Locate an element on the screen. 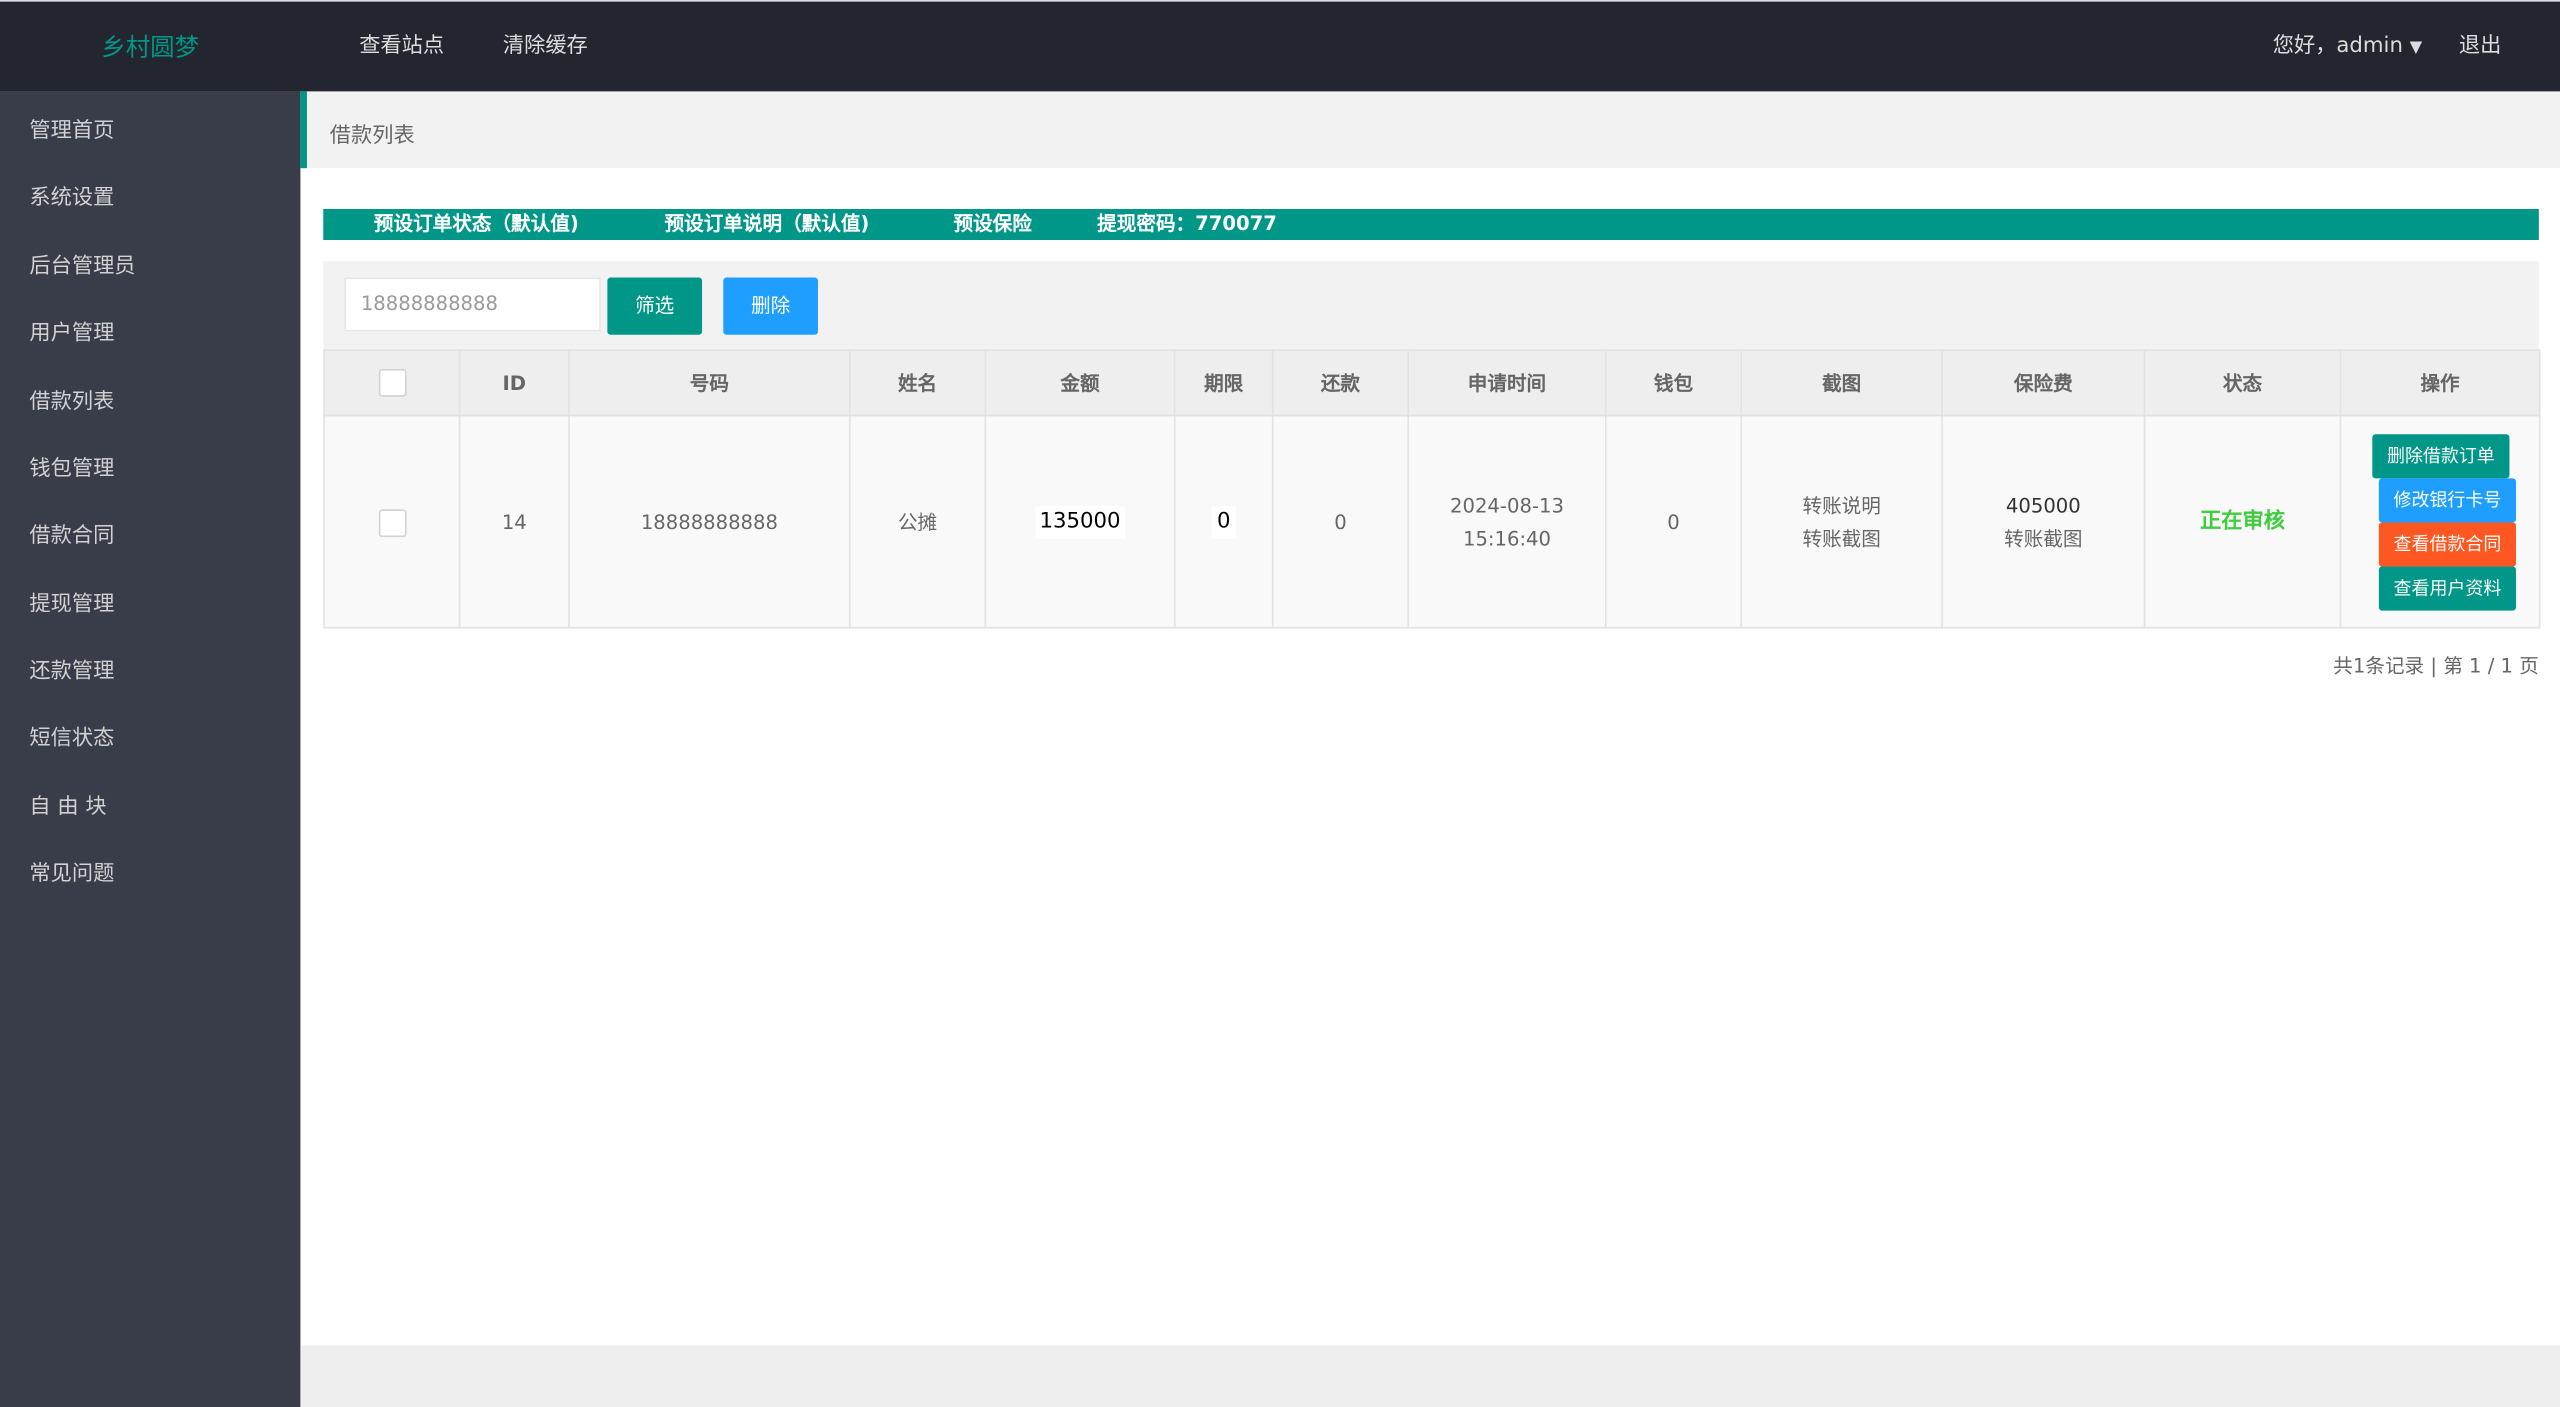 This screenshot has width=2560, height=1407. cell-actions: 删除借款订单 修改银行卡号 查看借款合同 查看用户资料 is located at coordinates (2440, 521).